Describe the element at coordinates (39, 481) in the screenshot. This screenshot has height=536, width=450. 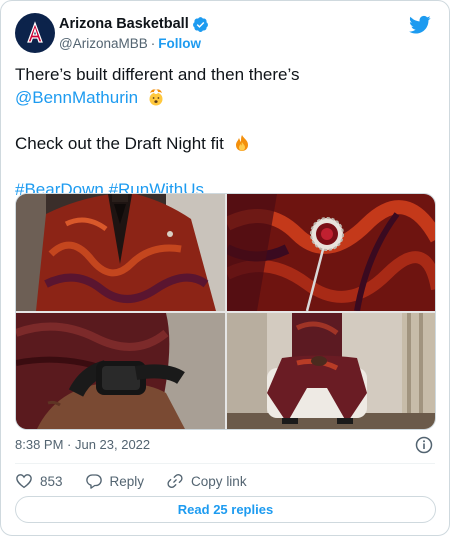
I see `like-button: 853` at that location.